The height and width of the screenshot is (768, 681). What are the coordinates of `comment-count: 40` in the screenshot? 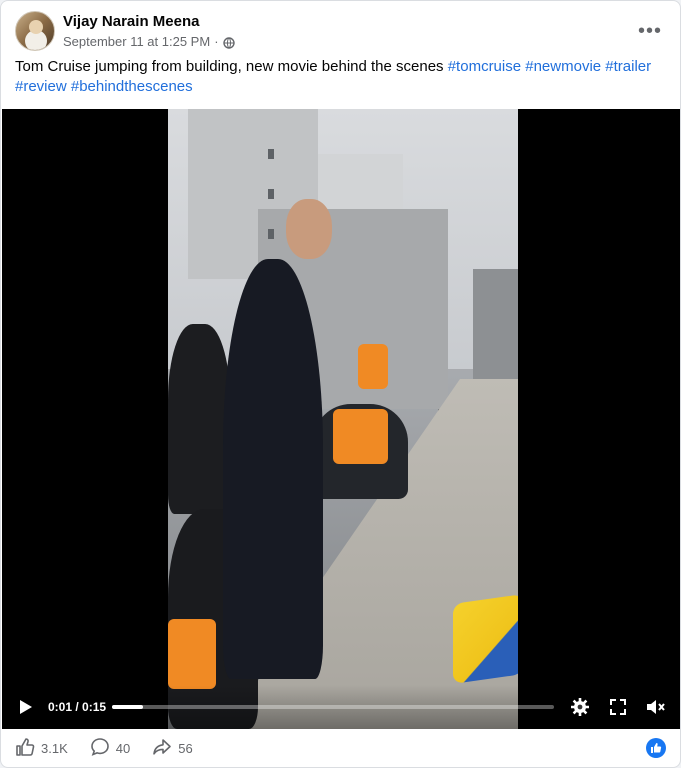 It's located at (123, 748).